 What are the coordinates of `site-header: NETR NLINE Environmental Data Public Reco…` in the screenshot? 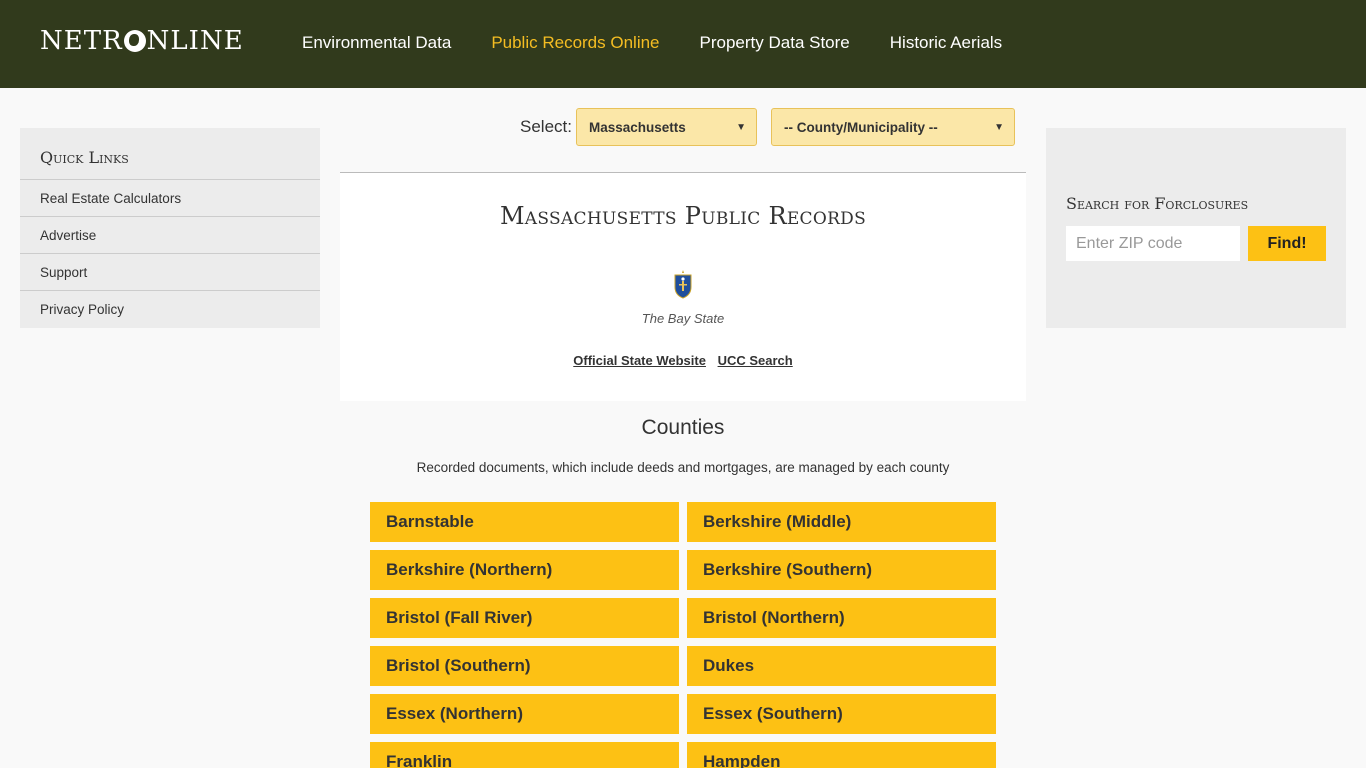 It's located at (683, 44).